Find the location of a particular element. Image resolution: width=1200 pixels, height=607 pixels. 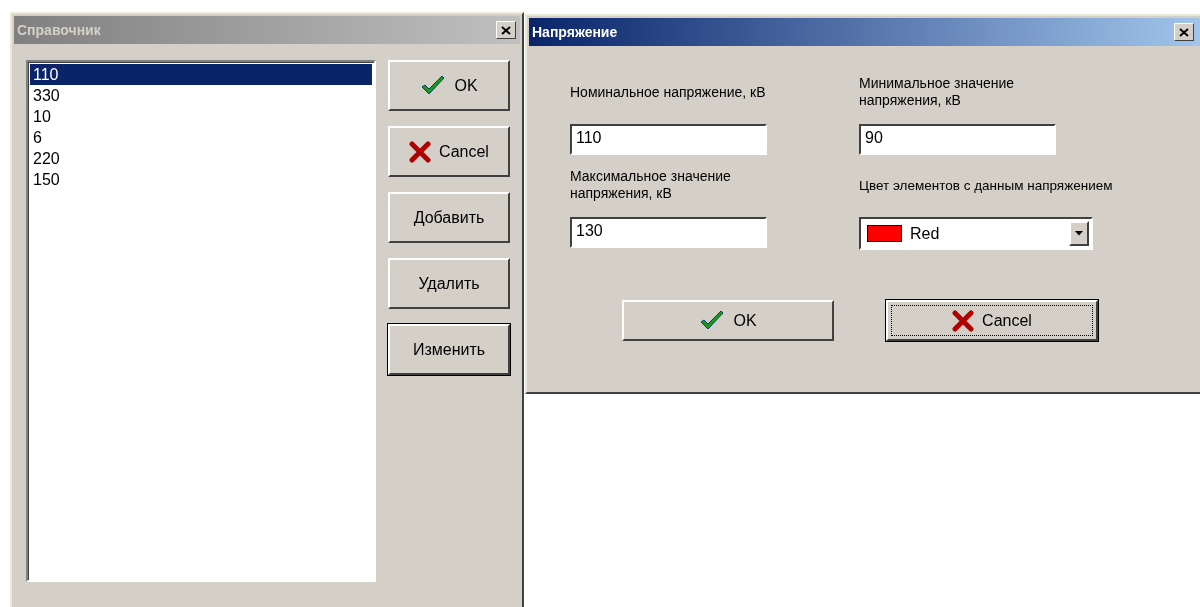

dropdown-button is located at coordinates (1079, 233).